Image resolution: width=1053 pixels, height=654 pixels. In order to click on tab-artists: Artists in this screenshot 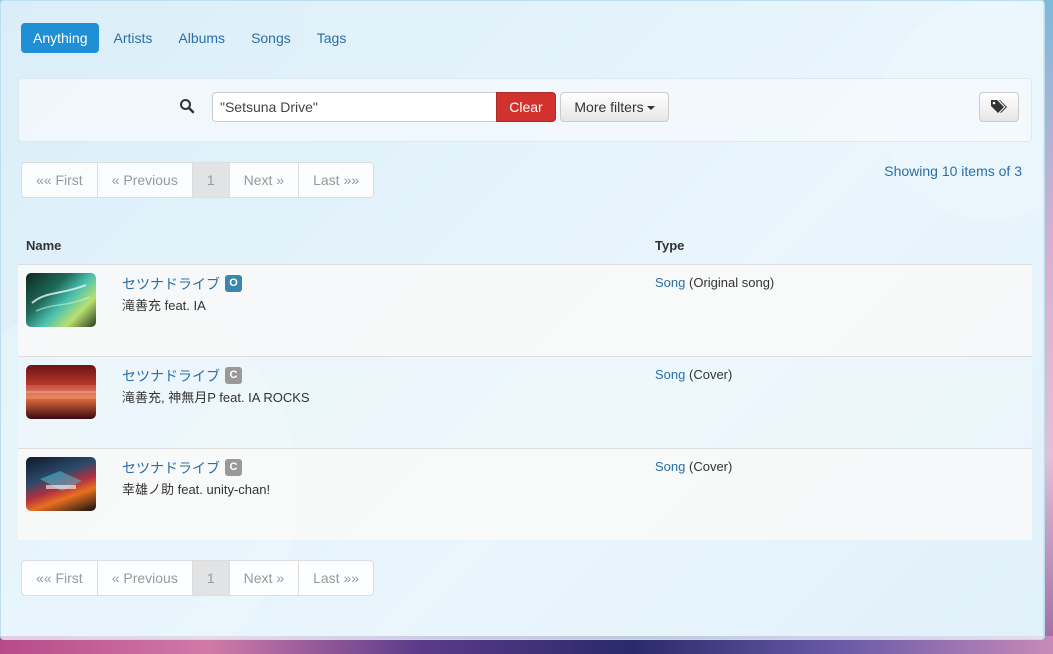, I will do `click(132, 38)`.